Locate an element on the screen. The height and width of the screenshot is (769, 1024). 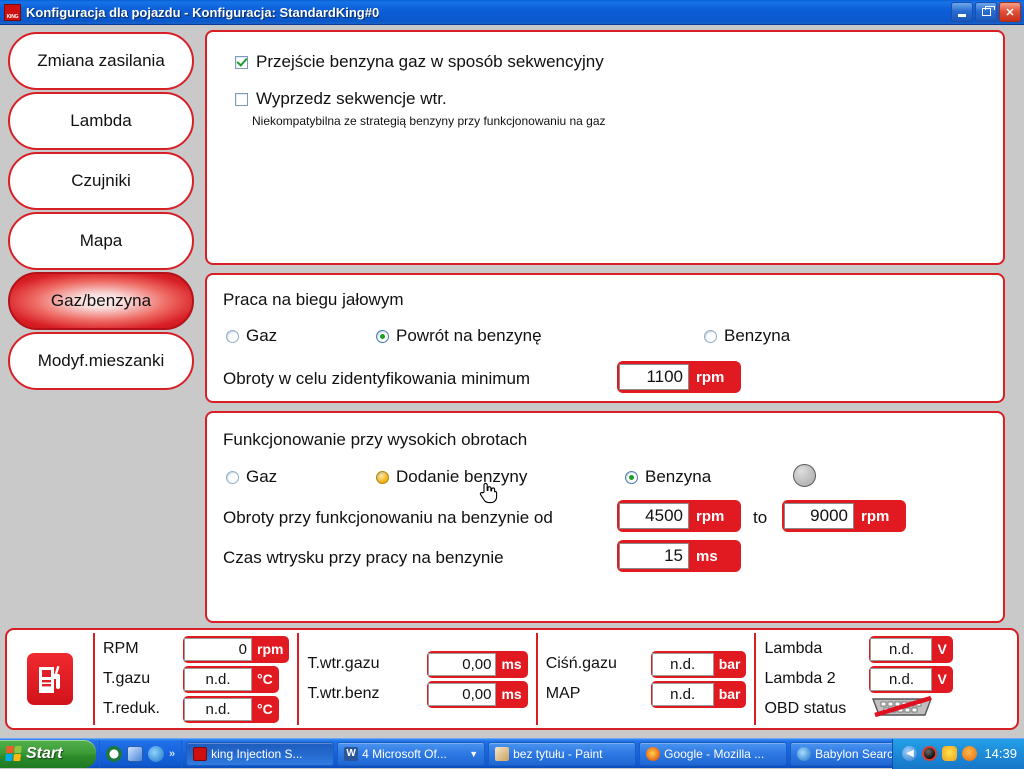
sidebar-item-label: Czujniki is located at coordinates (101, 180).